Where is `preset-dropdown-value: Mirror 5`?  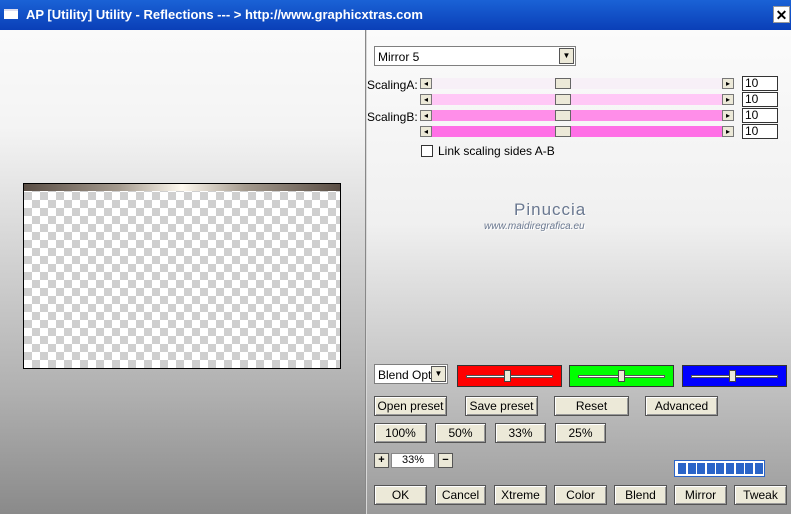
preset-dropdown-value: Mirror 5 is located at coordinates (399, 57).